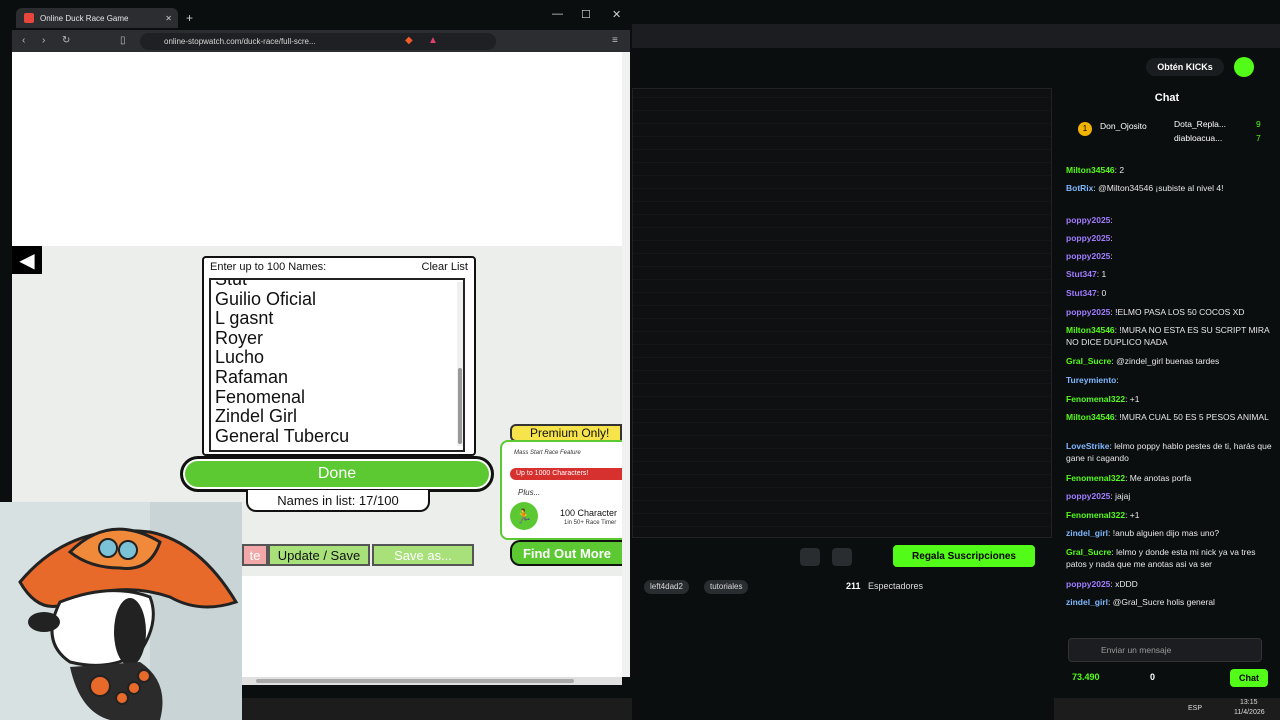  What do you see at coordinates (1244, 67) in the screenshot?
I see `user-avatar` at bounding box center [1244, 67].